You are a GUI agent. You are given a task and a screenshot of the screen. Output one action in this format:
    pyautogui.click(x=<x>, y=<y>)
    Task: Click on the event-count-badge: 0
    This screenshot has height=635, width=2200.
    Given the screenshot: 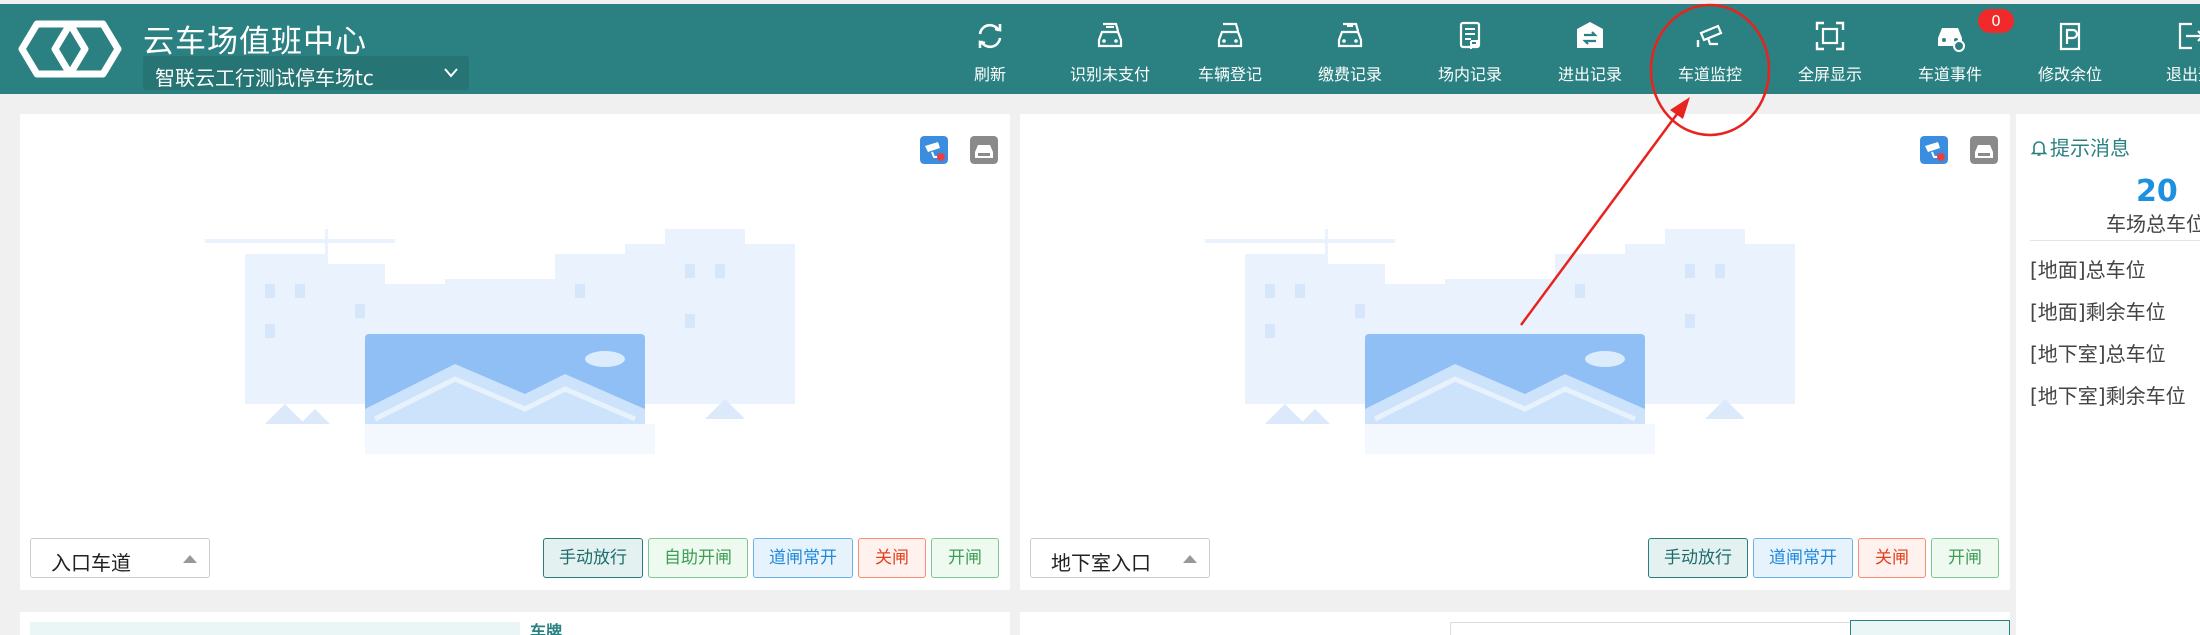 What is the action you would take?
    pyautogui.click(x=1996, y=21)
    